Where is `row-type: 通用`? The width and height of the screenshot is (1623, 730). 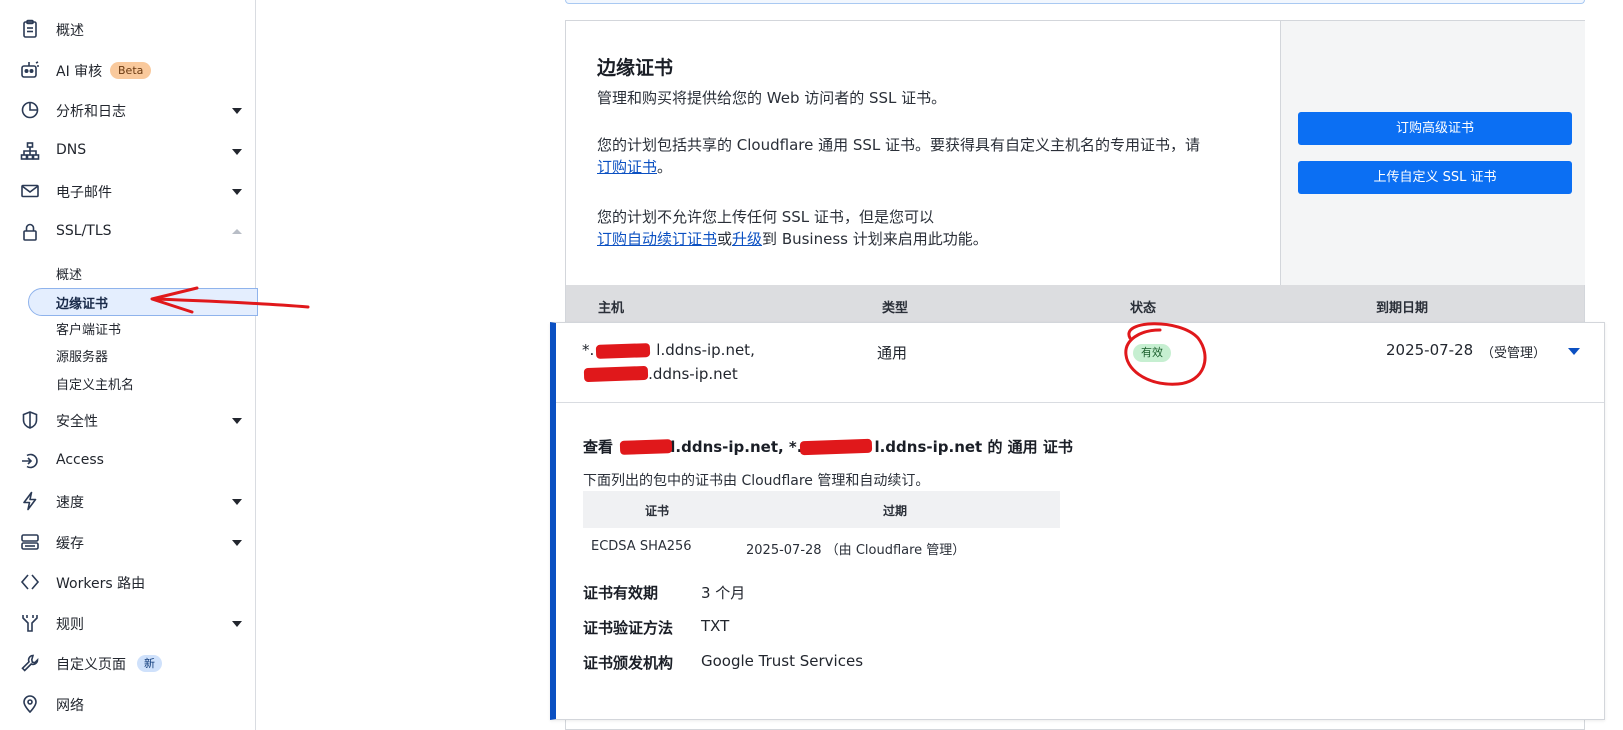 row-type: 通用 is located at coordinates (892, 353).